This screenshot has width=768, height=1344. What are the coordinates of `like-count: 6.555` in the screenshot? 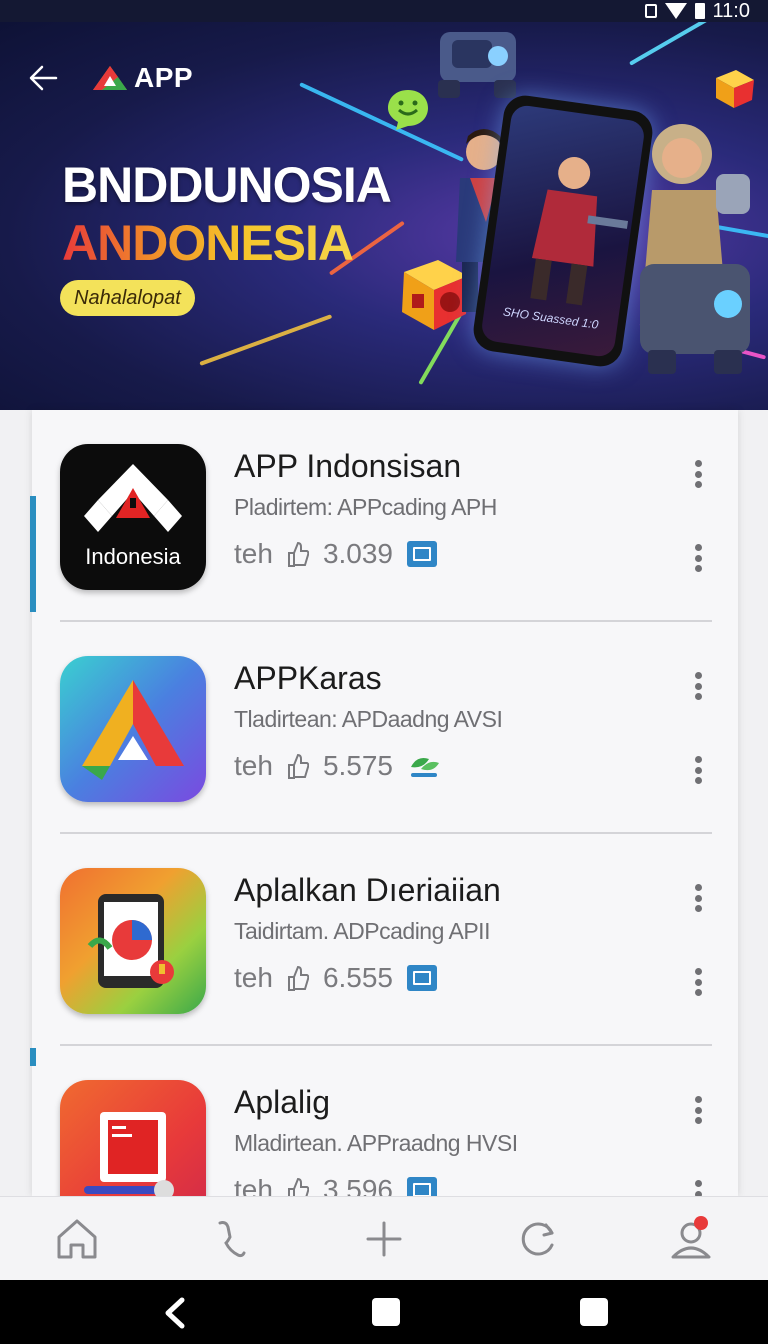 It's located at (358, 977).